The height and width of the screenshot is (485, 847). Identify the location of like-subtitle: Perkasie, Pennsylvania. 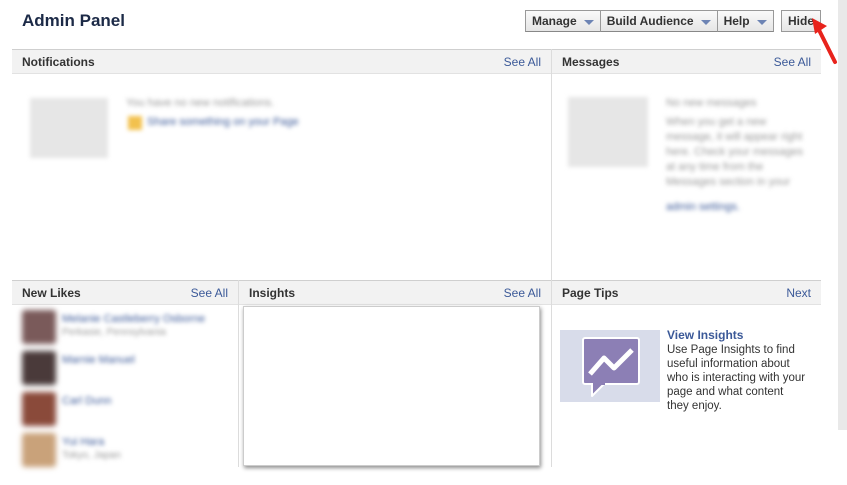
(114, 332).